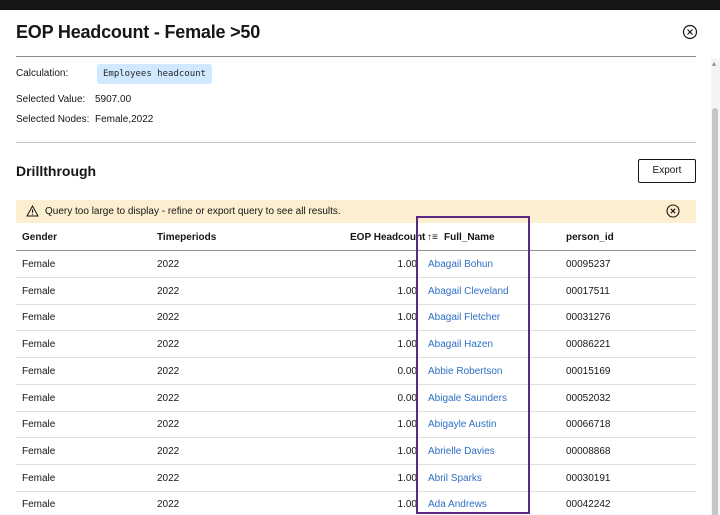 The width and height of the screenshot is (720, 515). I want to click on top-bar, so click(360, 5).